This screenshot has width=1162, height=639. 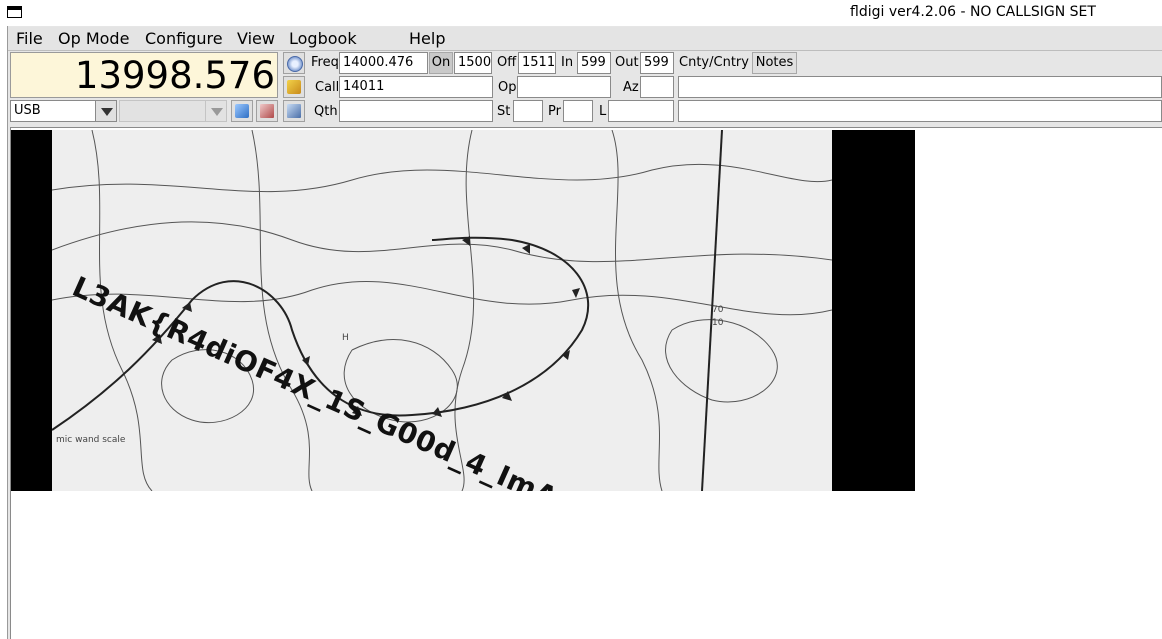 What do you see at coordinates (53, 111) in the screenshot?
I see `mode-select: USB` at bounding box center [53, 111].